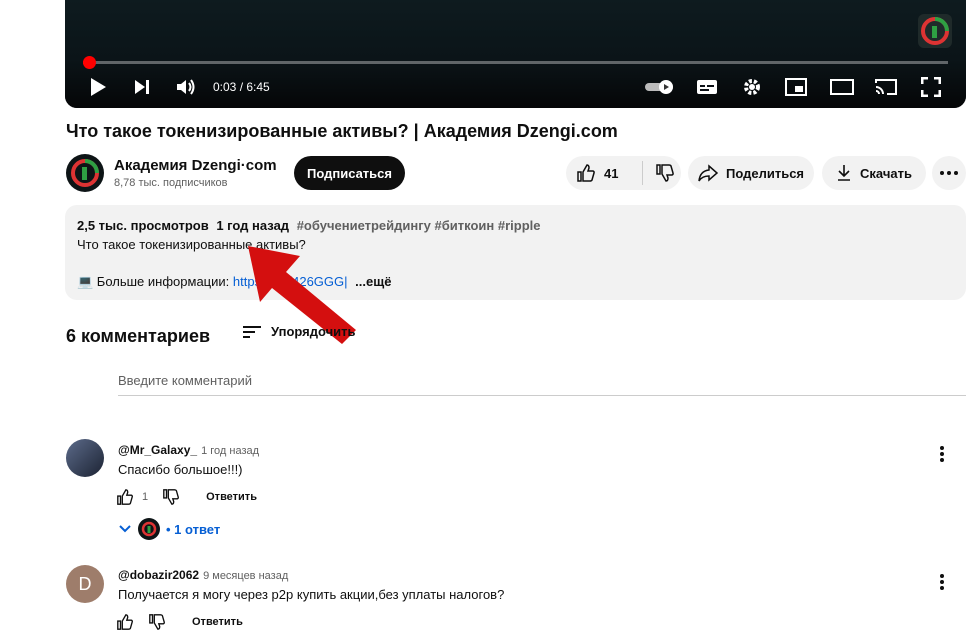  I want to click on comment-actions: Ответить, so click(179, 622).